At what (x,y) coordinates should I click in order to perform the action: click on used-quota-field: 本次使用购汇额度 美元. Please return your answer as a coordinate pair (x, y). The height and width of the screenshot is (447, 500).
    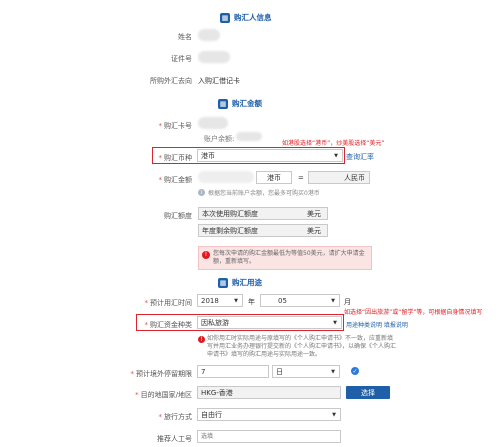
    Looking at the image, I should click on (263, 213).